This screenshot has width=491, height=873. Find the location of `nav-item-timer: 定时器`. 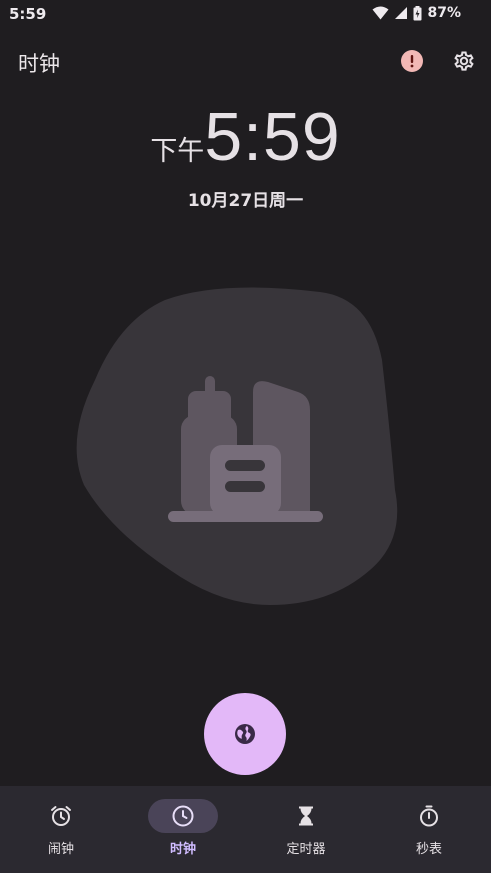

nav-item-timer: 定时器 is located at coordinates (306, 829).